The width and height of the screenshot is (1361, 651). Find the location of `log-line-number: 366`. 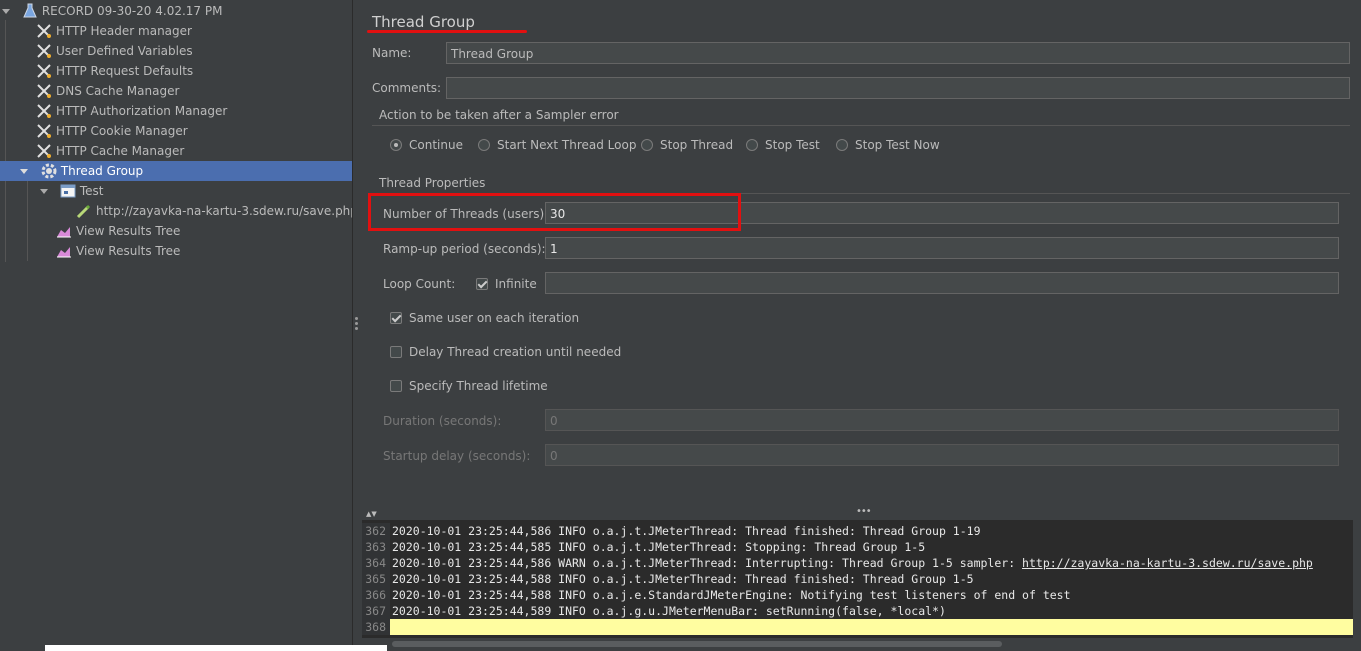

log-line-number: 366 is located at coordinates (376, 595).